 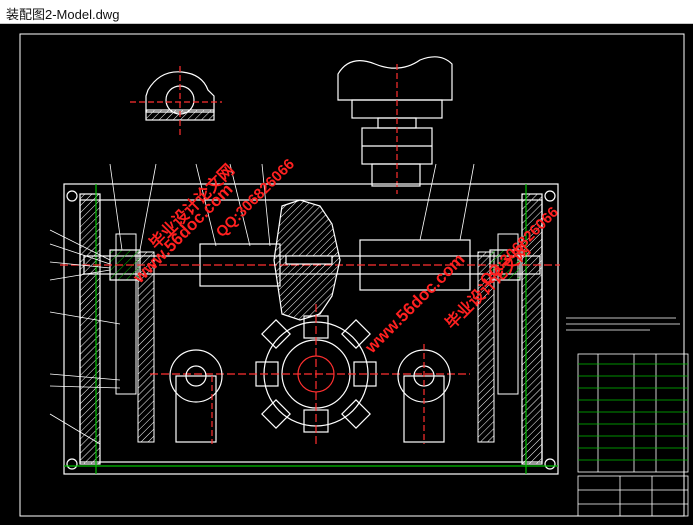 I want to click on central-gear, so click(x=307, y=260).